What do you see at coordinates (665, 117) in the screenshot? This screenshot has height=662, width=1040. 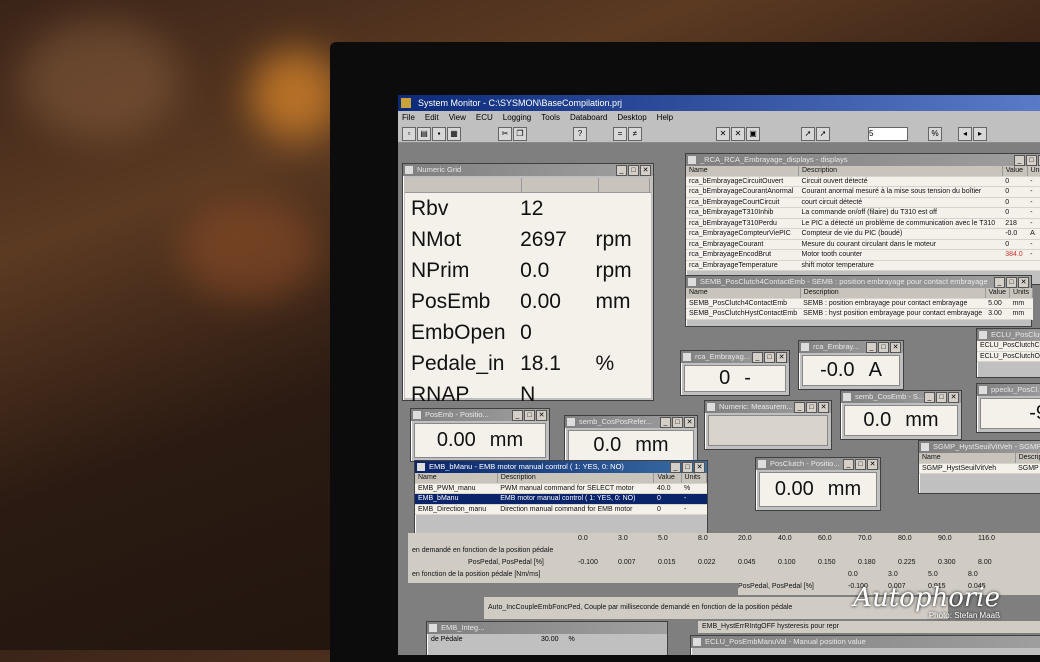 I see `menu-help: Help` at bounding box center [665, 117].